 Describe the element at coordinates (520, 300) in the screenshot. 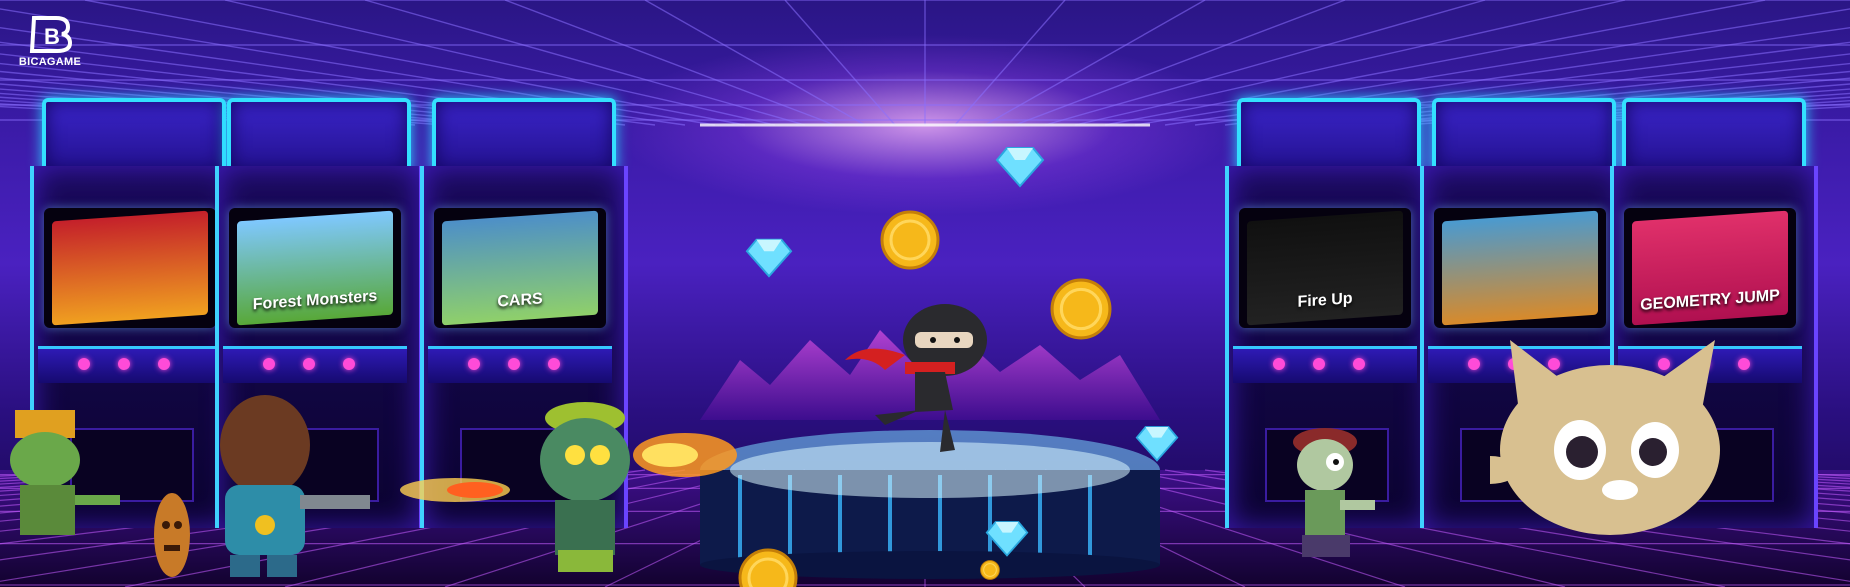

I see `game-title: CARS` at that location.